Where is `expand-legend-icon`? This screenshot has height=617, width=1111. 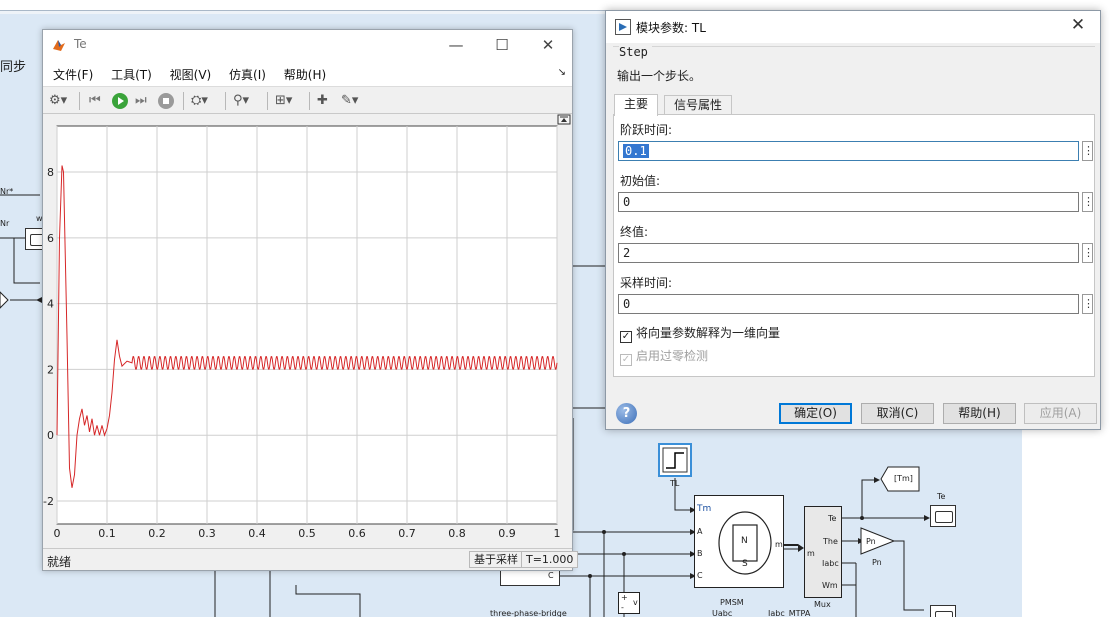 expand-legend-icon is located at coordinates (564, 119).